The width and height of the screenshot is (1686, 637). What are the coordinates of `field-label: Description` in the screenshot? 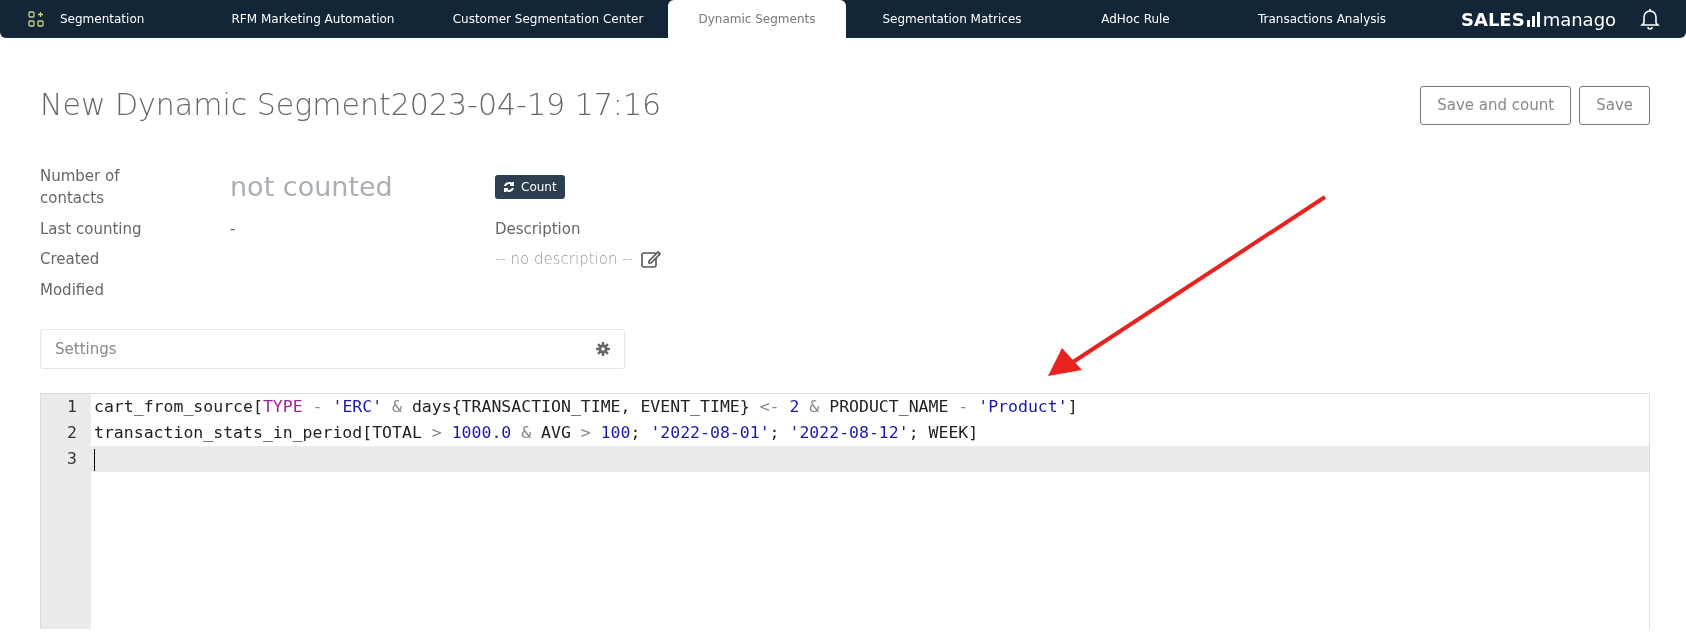 It's located at (538, 229).